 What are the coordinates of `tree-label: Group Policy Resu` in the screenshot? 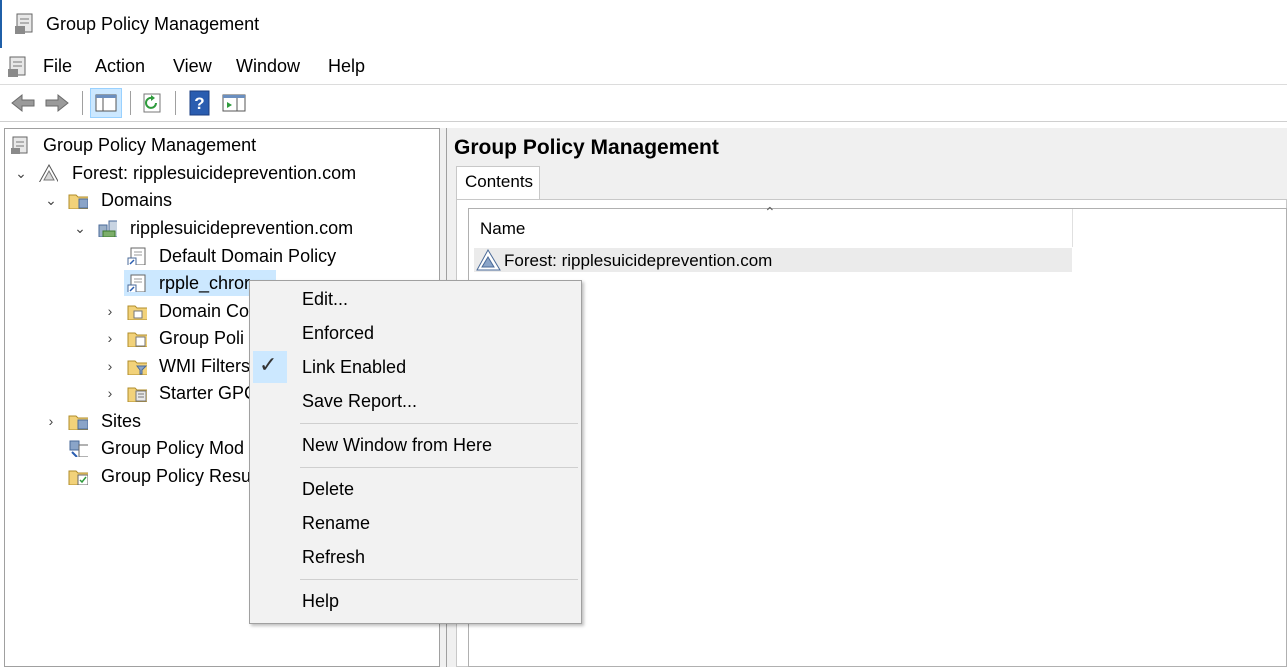 It's located at (176, 476).